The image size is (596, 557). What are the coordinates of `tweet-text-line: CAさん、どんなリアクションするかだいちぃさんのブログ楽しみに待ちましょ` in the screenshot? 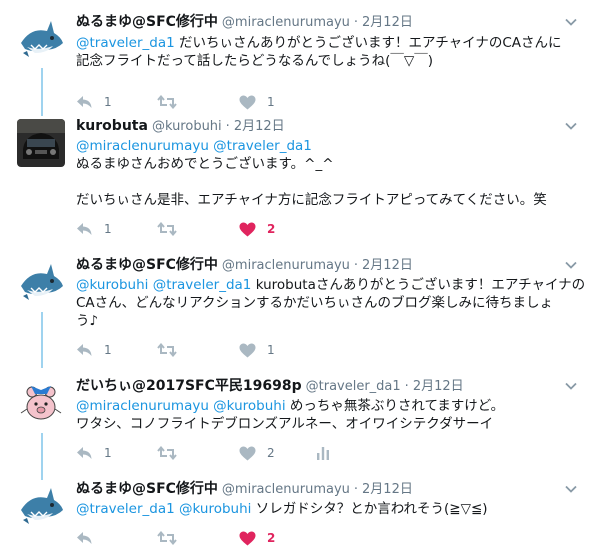 It's located at (329, 303).